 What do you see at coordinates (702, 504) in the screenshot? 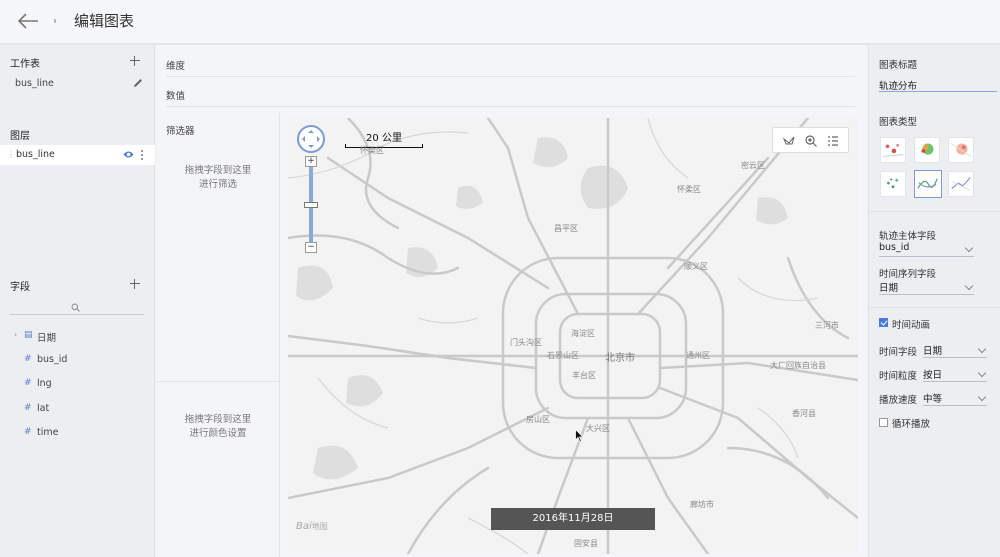
I see `map-label: 廊坊市` at bounding box center [702, 504].